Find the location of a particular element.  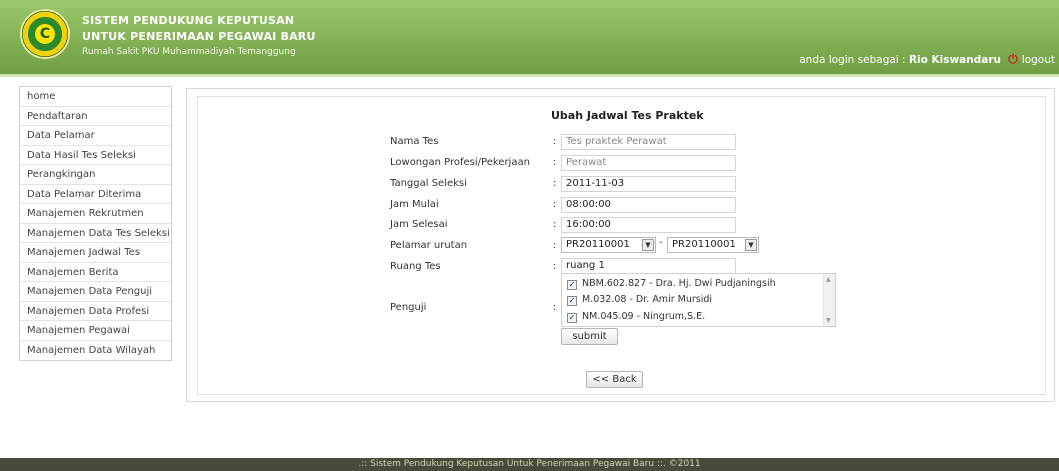

sidebar-item-data-hasil-tes: Data Hasil Tes Seleksi is located at coordinates (95, 155).